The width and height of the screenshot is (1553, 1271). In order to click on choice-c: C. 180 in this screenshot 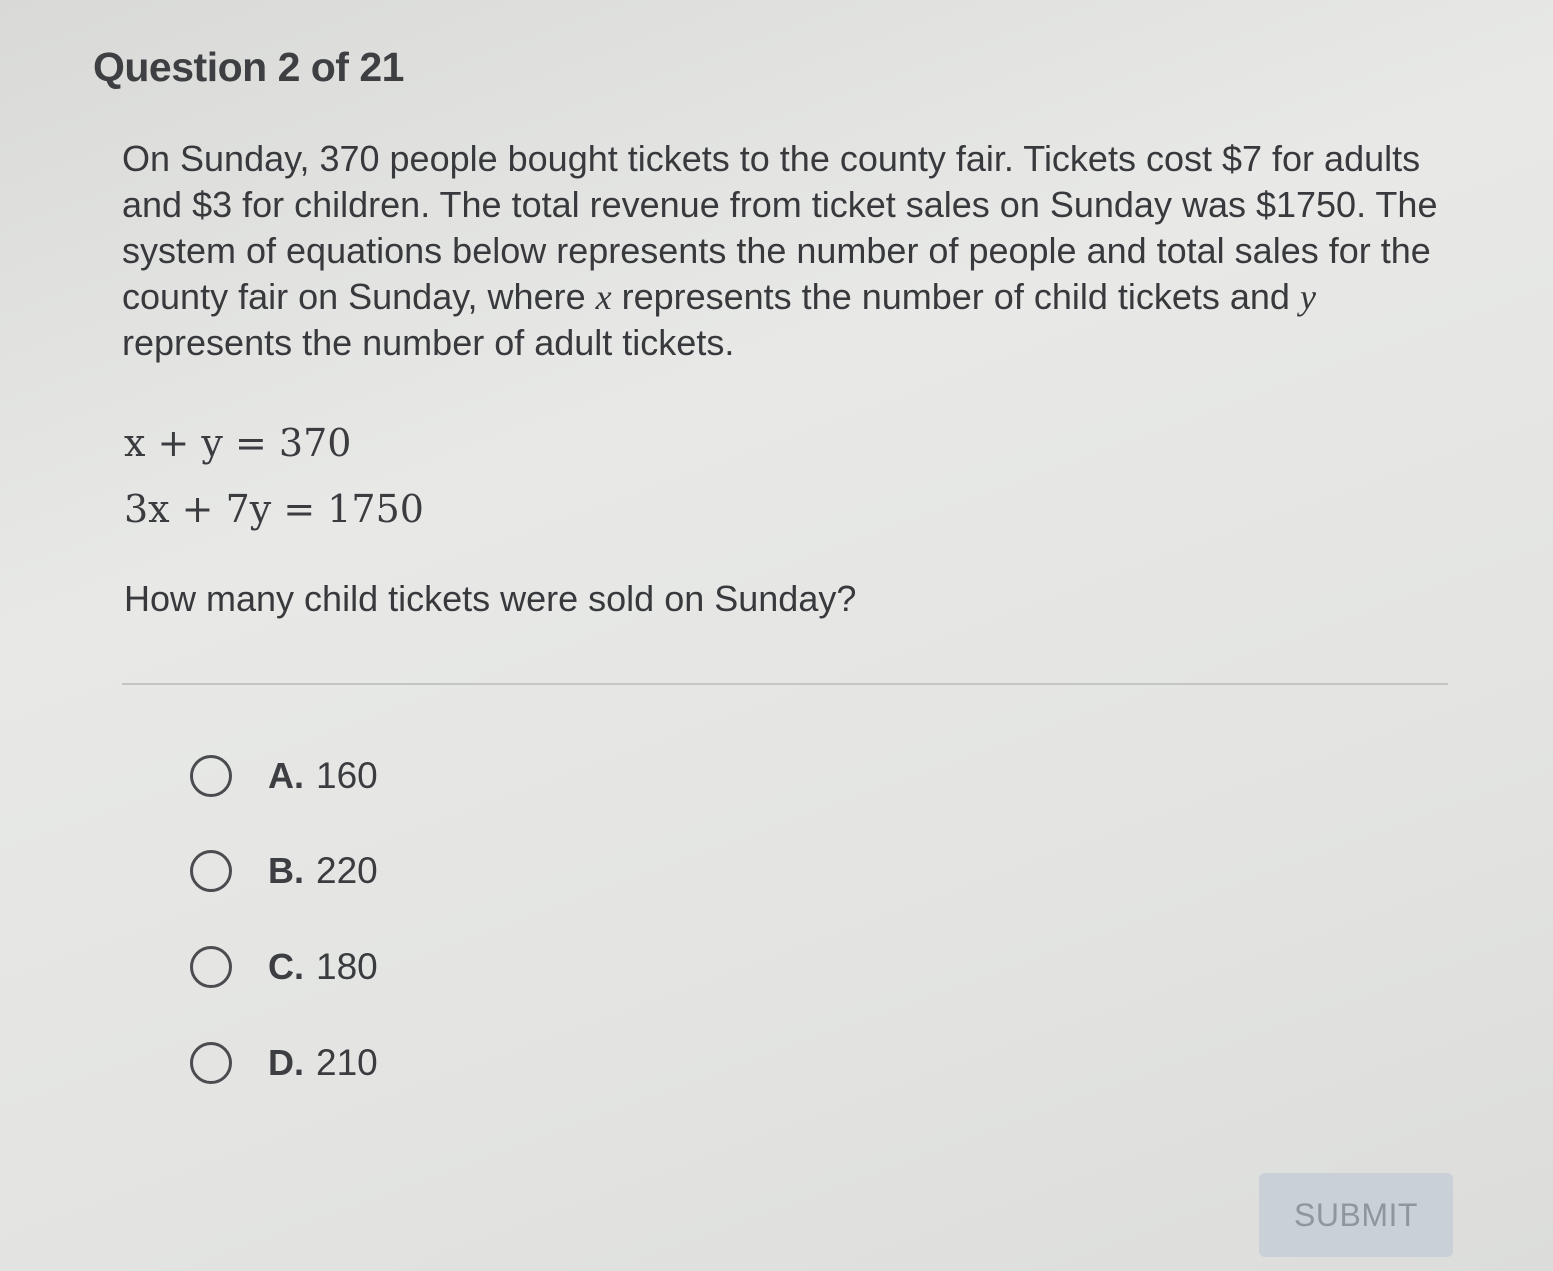, I will do `click(284, 967)`.